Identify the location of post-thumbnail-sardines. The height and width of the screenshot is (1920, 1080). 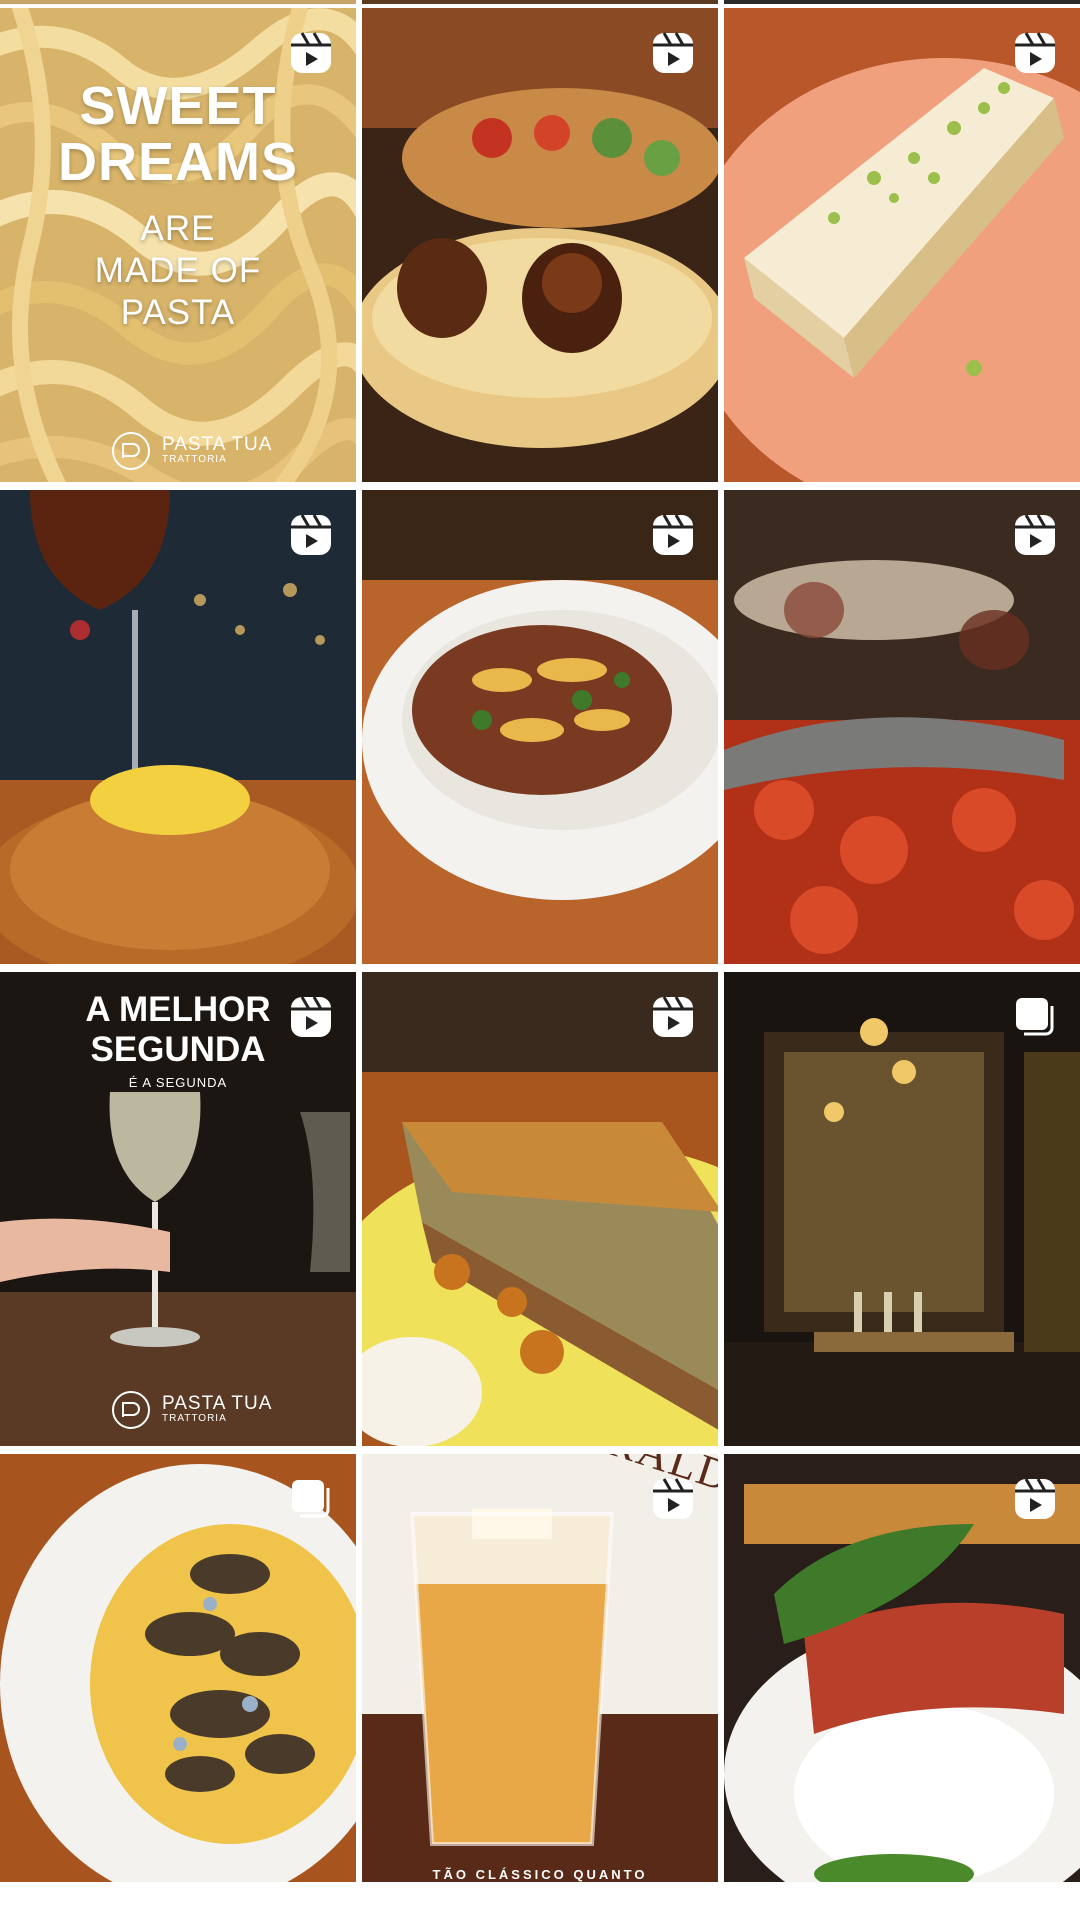
(902, 727).